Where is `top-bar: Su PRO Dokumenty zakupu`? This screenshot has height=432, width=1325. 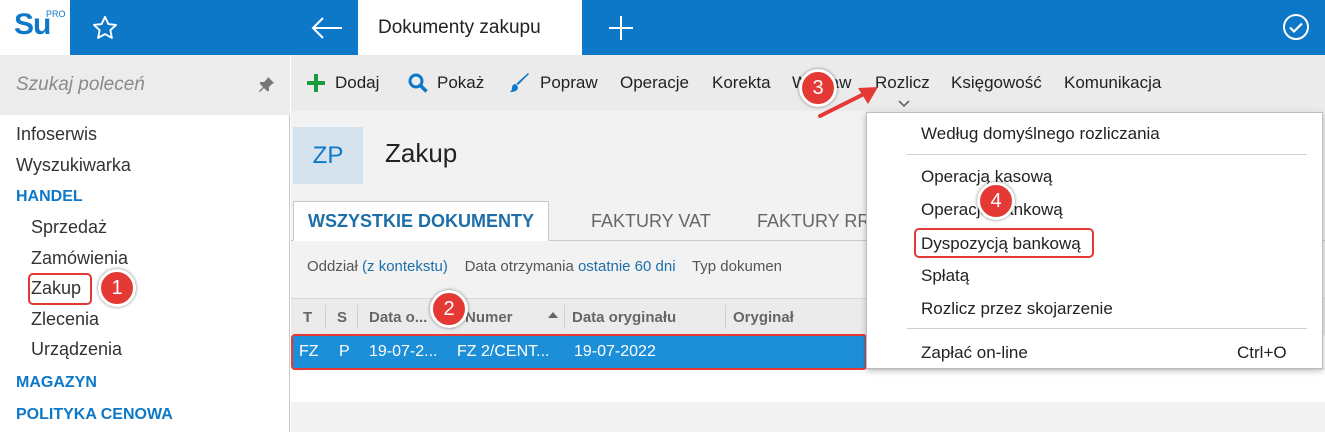 top-bar: Su PRO Dokumenty zakupu is located at coordinates (662, 27).